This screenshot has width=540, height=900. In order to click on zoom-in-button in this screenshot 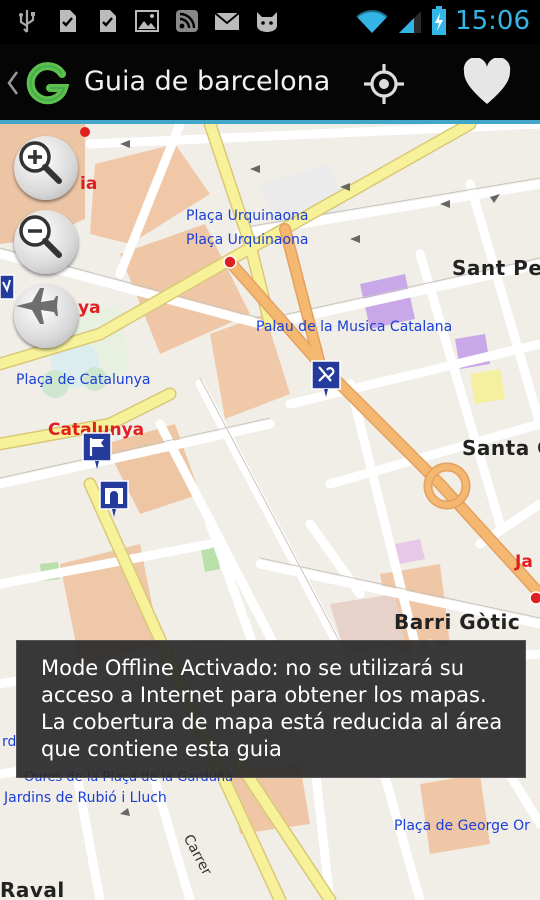, I will do `click(46, 168)`.